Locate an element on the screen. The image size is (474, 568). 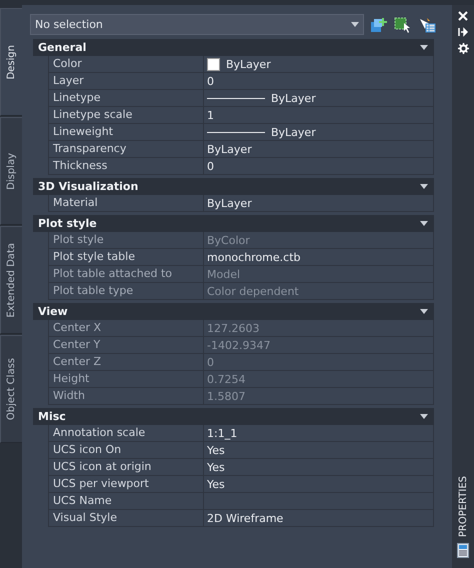
section-header: General is located at coordinates (233, 47).